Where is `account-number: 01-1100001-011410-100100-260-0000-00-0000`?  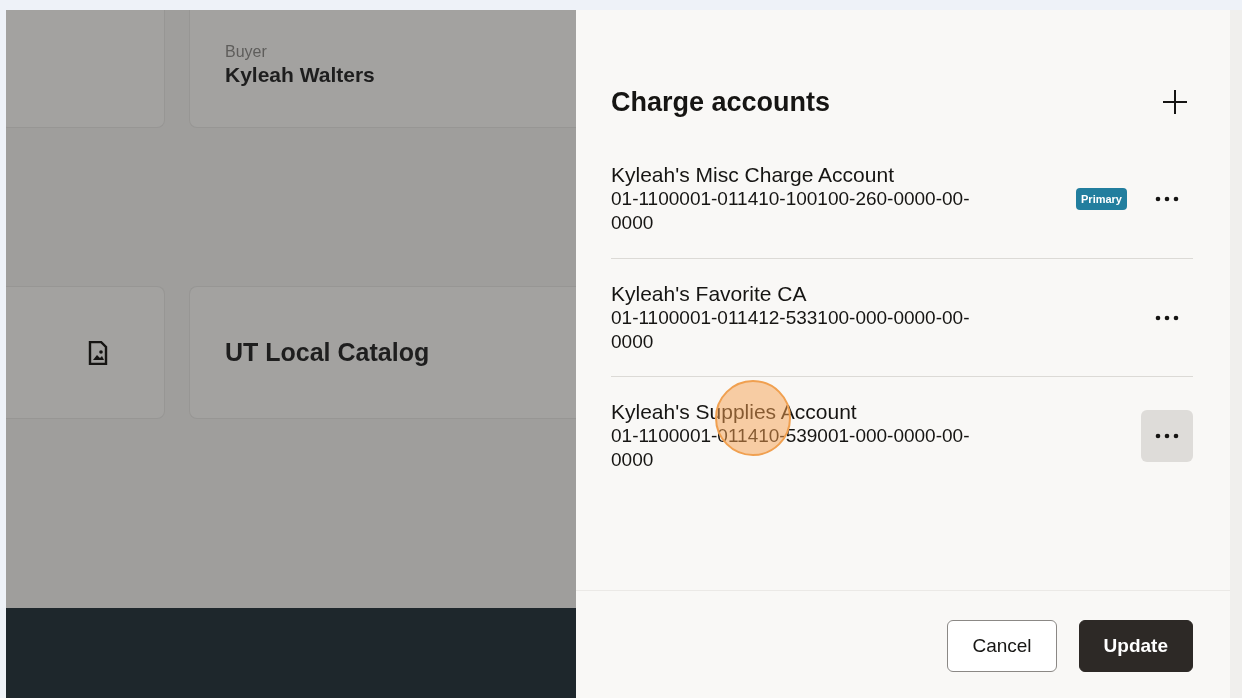
account-number: 01-1100001-011410-100100-260-0000-00-0000 is located at coordinates (791, 211).